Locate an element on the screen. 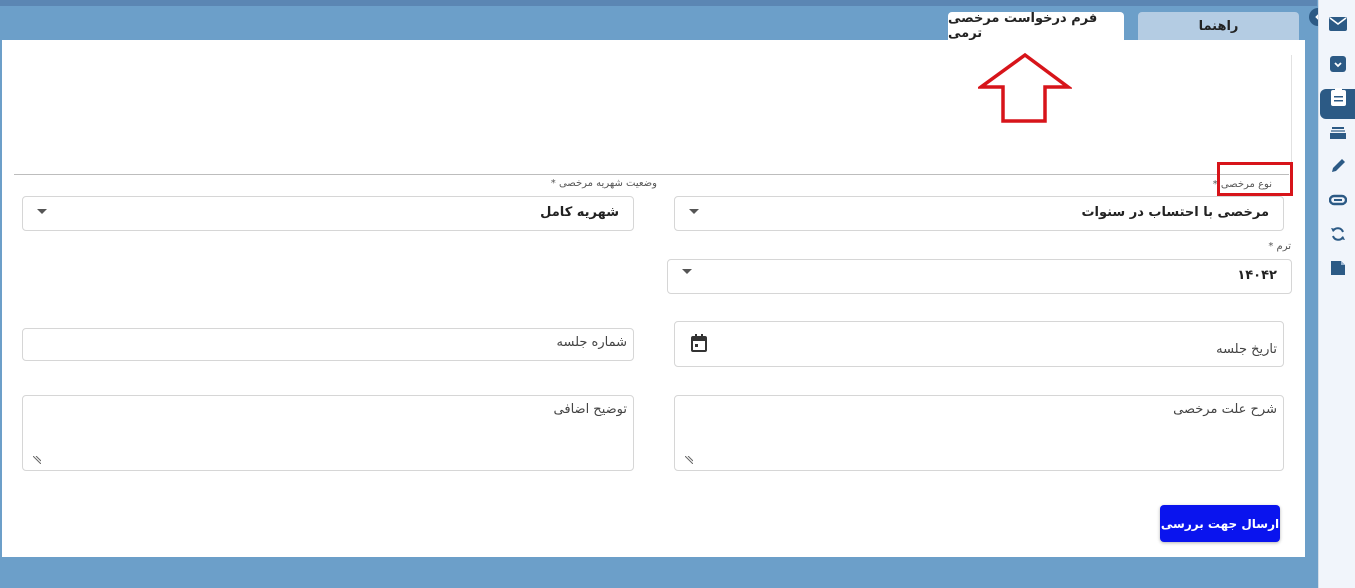  calendar-icon is located at coordinates (699, 345).